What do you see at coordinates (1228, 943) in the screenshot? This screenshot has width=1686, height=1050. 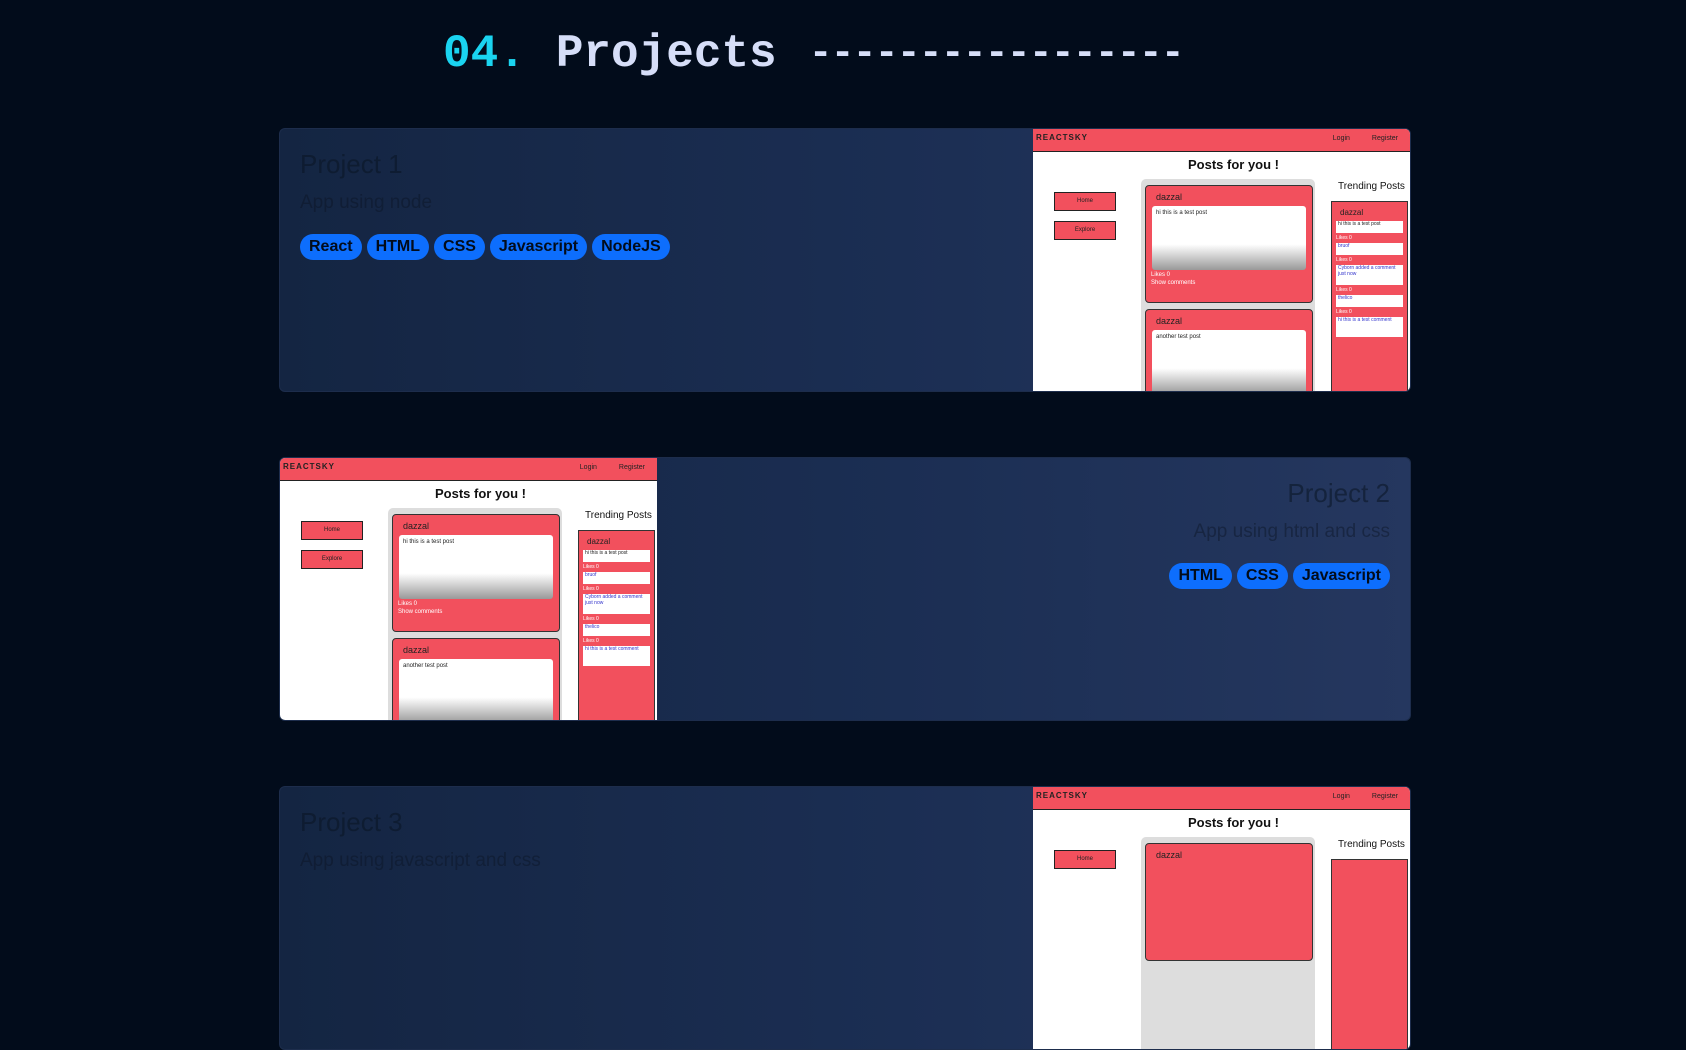 I see `screenshot-feed: dazzal` at bounding box center [1228, 943].